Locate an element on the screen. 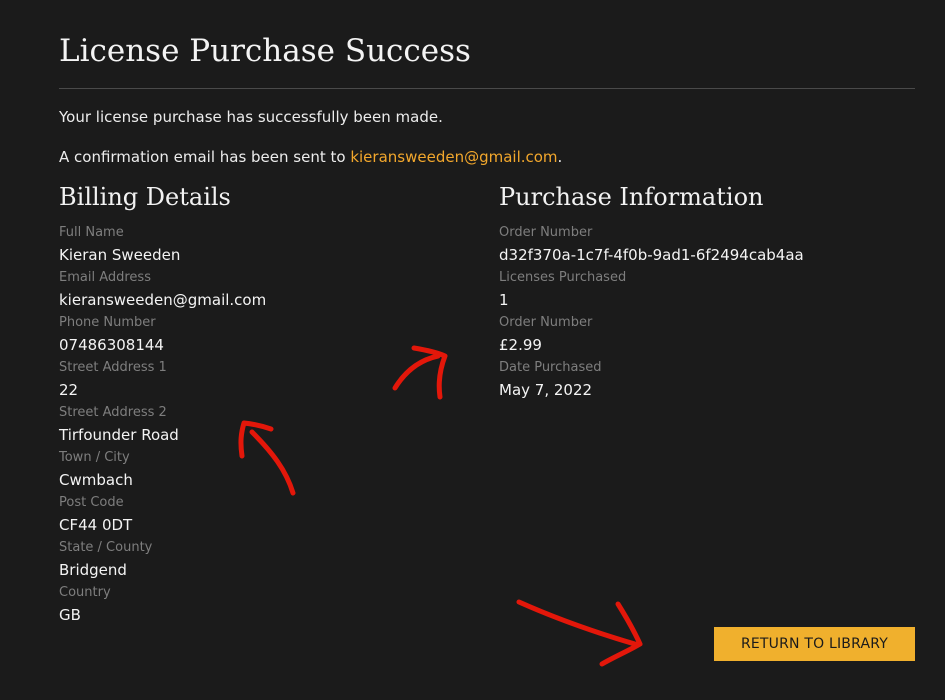 This screenshot has width=945, height=700. billing-field-town-city: Town / City Cwmbach is located at coordinates (259, 470).